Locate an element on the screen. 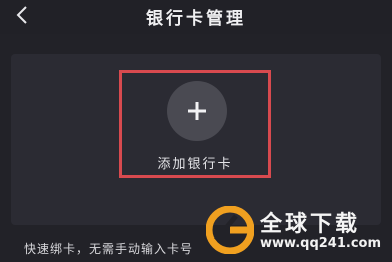  plus-circle is located at coordinates (197, 111).